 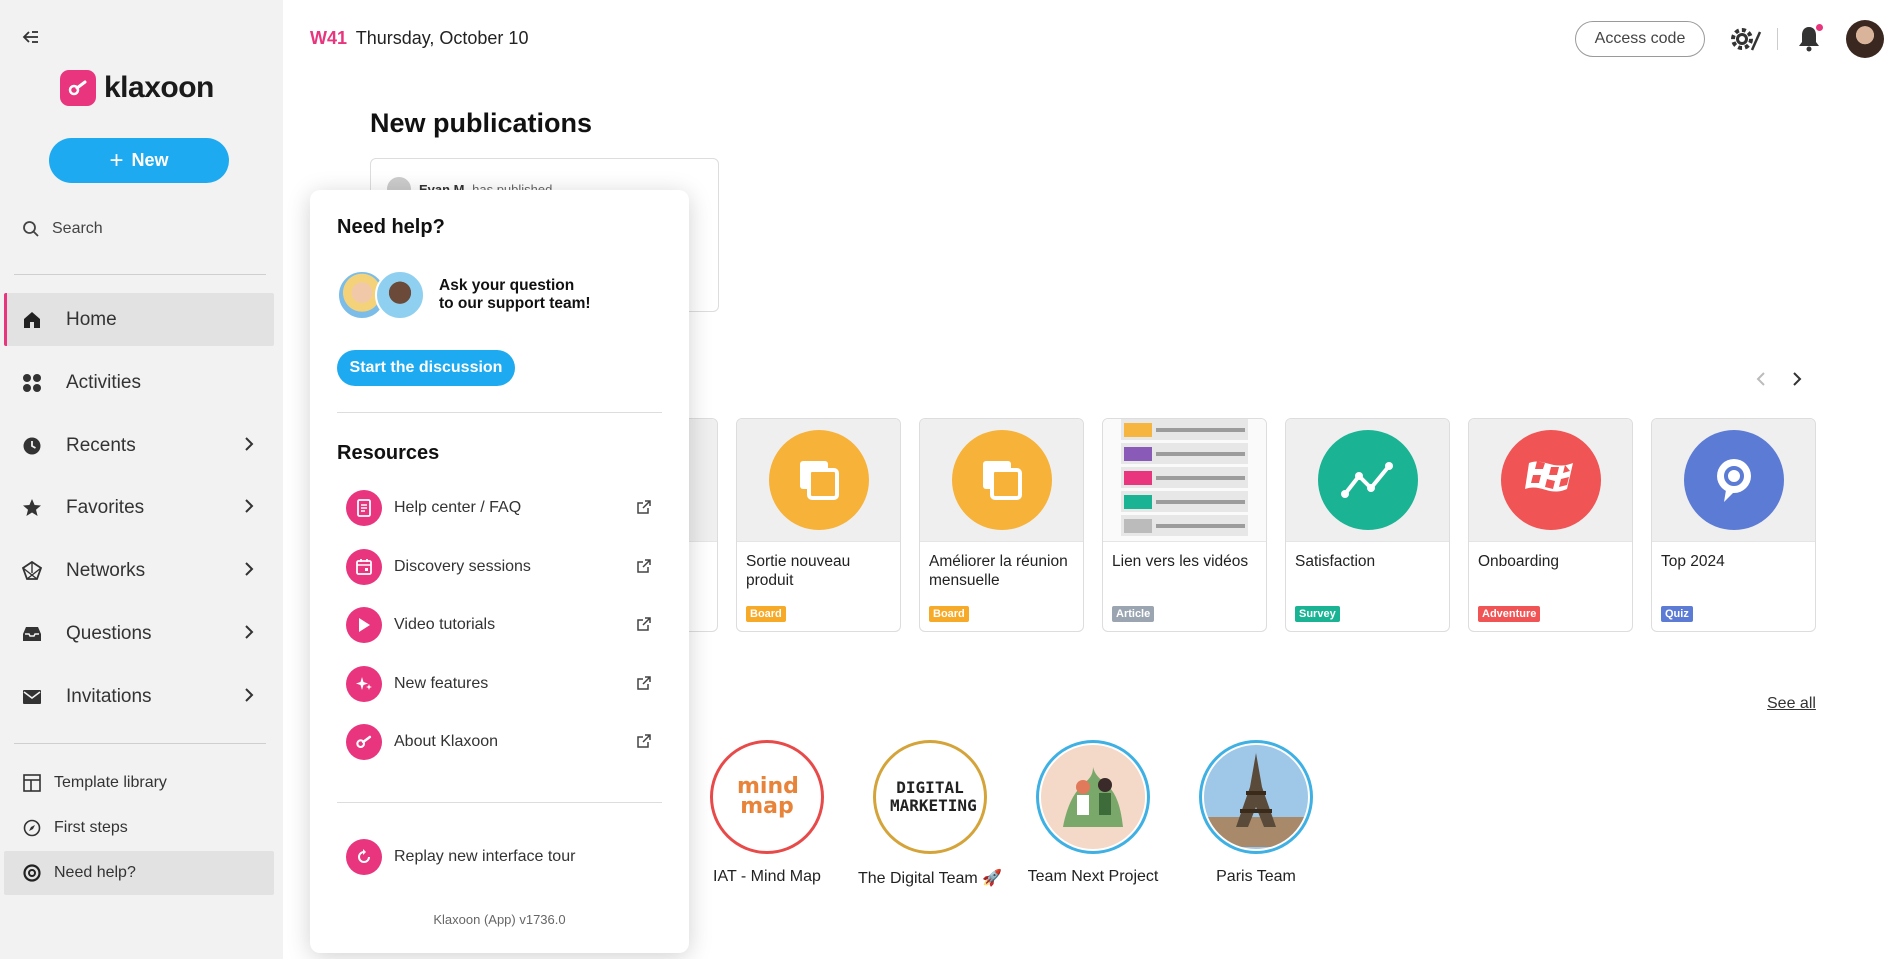 What do you see at coordinates (1184, 480) in the screenshot?
I see `video-list-thumbnail` at bounding box center [1184, 480].